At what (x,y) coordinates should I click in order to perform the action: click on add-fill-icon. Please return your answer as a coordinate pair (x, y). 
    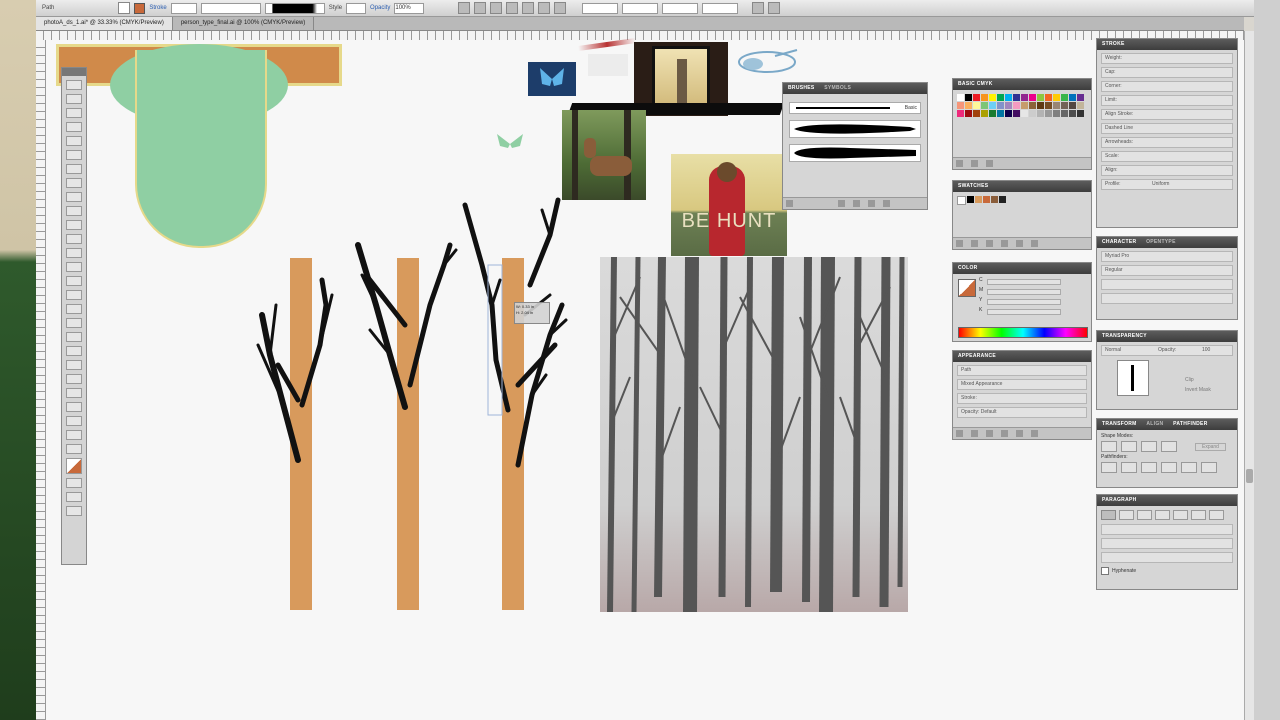
    Looking at the image, I should click on (974, 433).